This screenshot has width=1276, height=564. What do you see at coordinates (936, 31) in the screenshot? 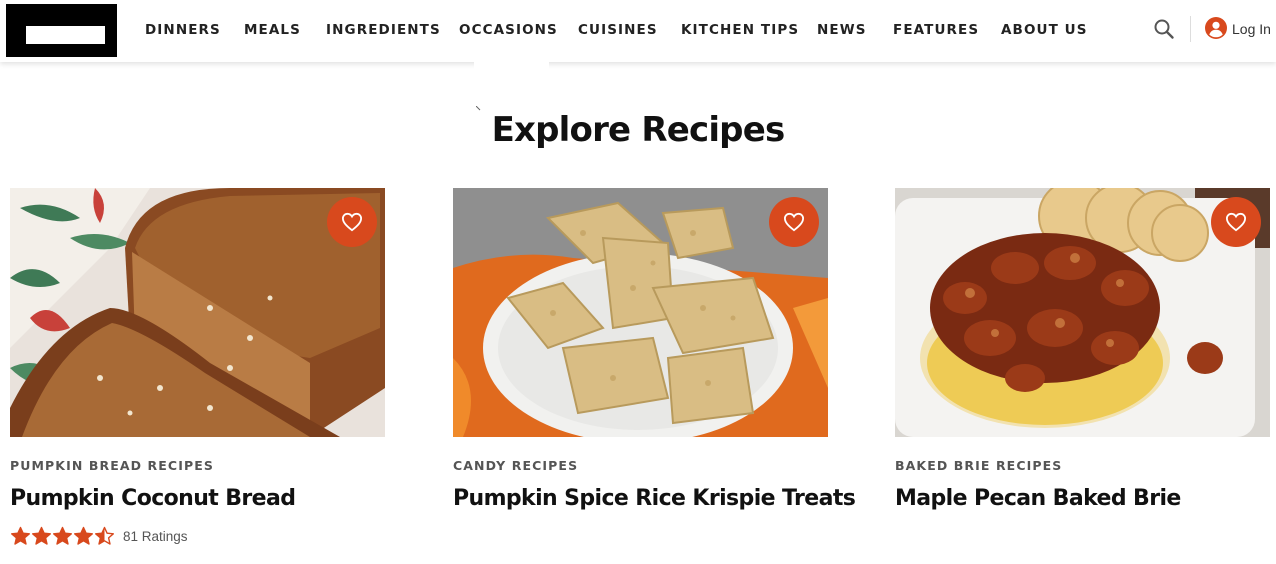
I see `nav-item-features: FEATURES` at bounding box center [936, 31].